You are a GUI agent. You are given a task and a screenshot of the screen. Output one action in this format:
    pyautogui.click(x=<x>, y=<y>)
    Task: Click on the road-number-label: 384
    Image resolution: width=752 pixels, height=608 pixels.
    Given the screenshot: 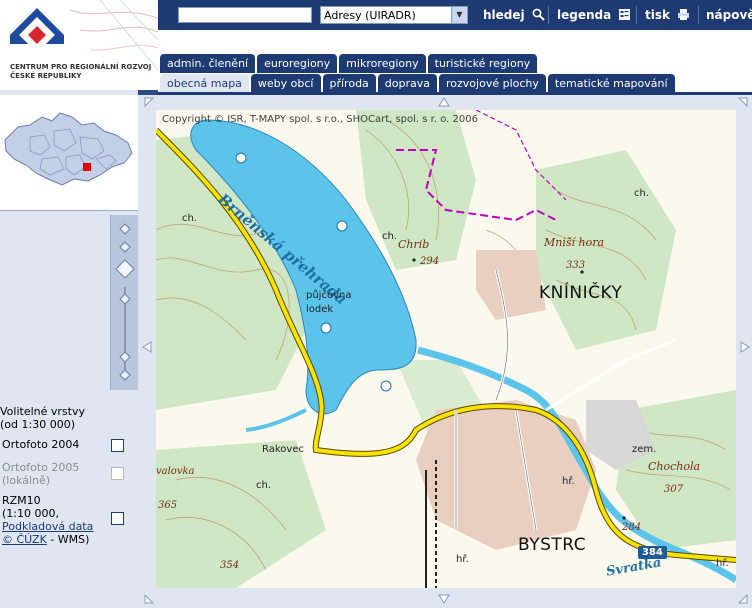 What is the action you would take?
    pyautogui.click(x=652, y=552)
    